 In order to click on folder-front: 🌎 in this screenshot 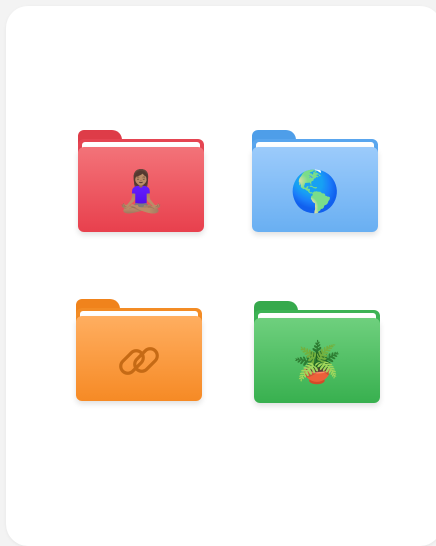, I will do `click(315, 189)`.